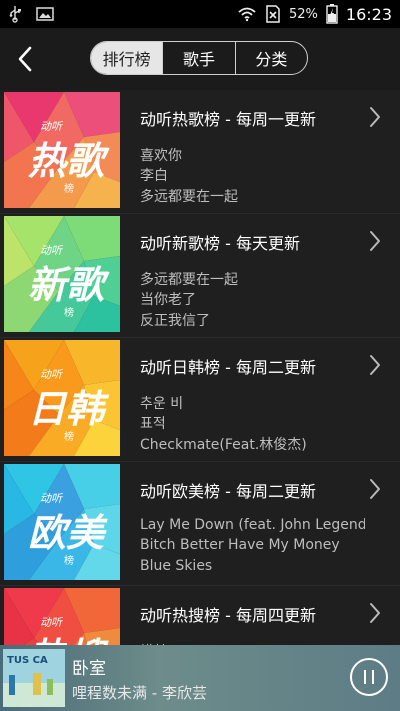 The width and height of the screenshot is (400, 711). I want to click on tab-charts: 排行榜, so click(127, 58).